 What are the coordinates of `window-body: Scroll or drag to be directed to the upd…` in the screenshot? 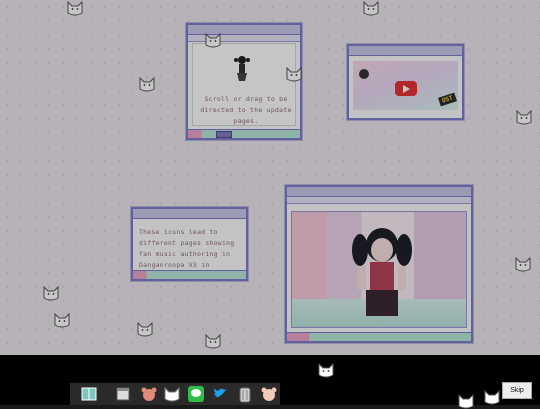 It's located at (244, 84).